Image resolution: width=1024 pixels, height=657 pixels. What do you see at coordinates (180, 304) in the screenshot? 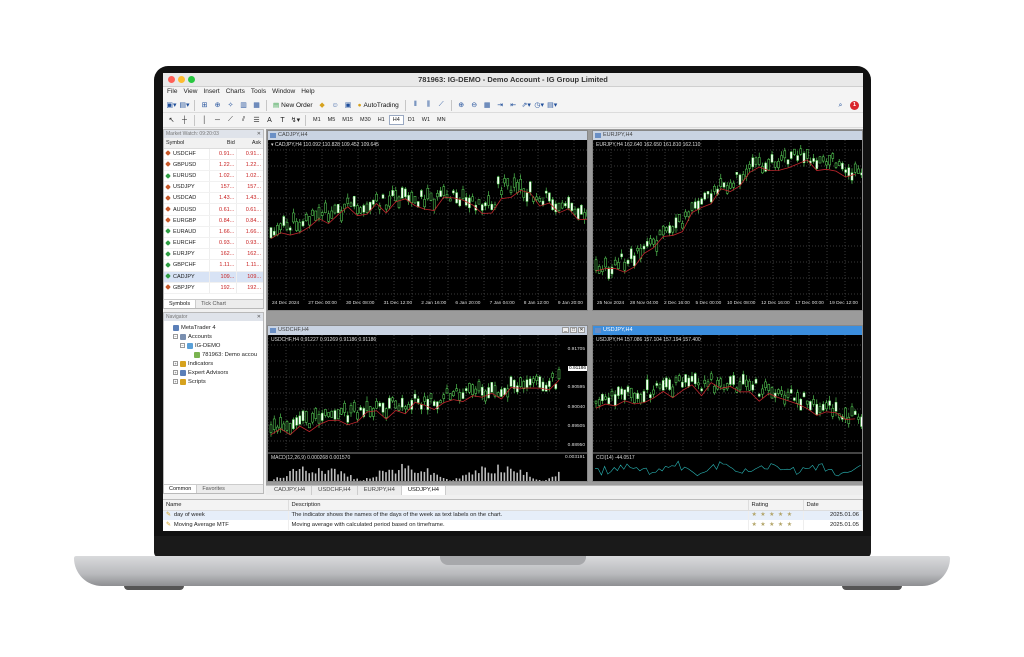
I see `tab-symbols: Symbols` at bounding box center [180, 304].